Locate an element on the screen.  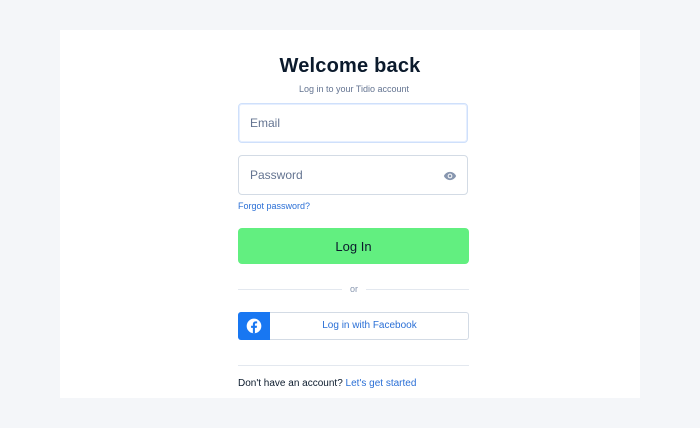
signup-link: Let's get started is located at coordinates (381, 383).